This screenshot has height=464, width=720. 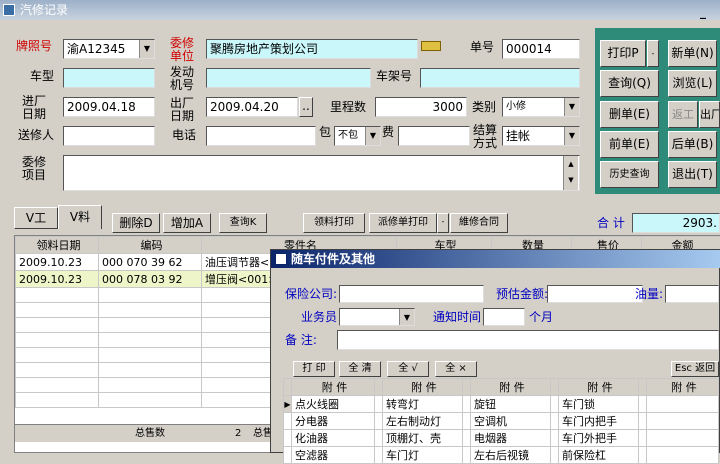 I want to click on items-scrollbar: ▲▼, so click(x=570, y=173).